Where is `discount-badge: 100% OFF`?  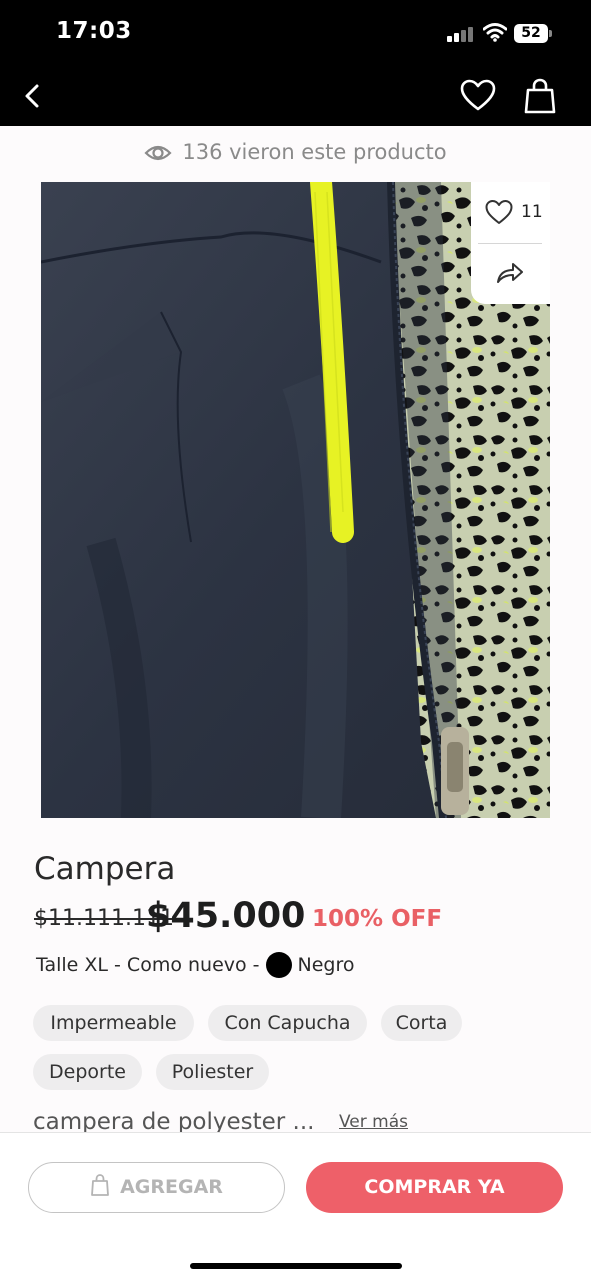 discount-badge: 100% OFF is located at coordinates (377, 919).